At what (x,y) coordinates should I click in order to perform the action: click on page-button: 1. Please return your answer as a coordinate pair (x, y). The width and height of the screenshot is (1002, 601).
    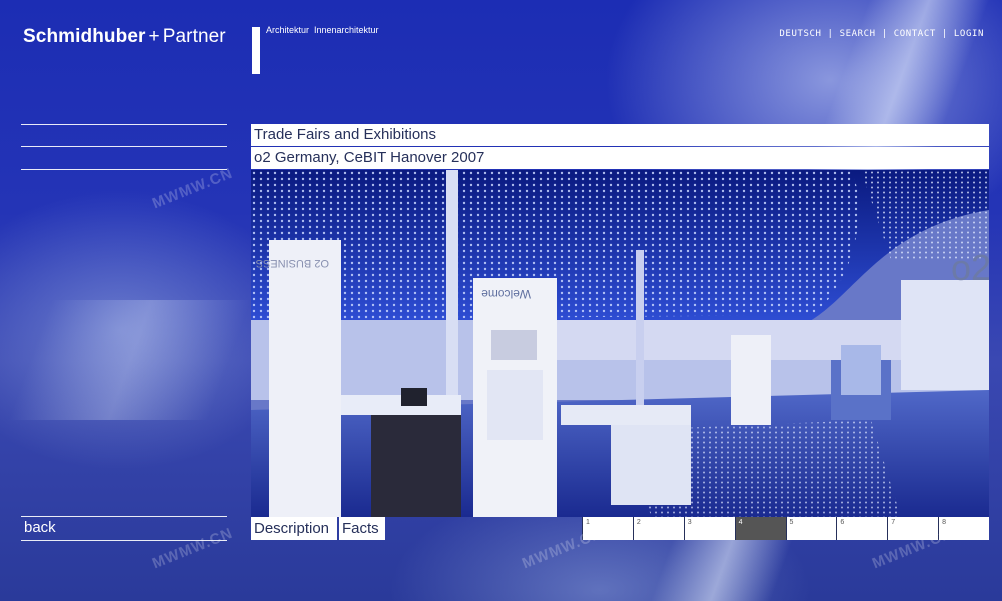
    Looking at the image, I should click on (607, 528).